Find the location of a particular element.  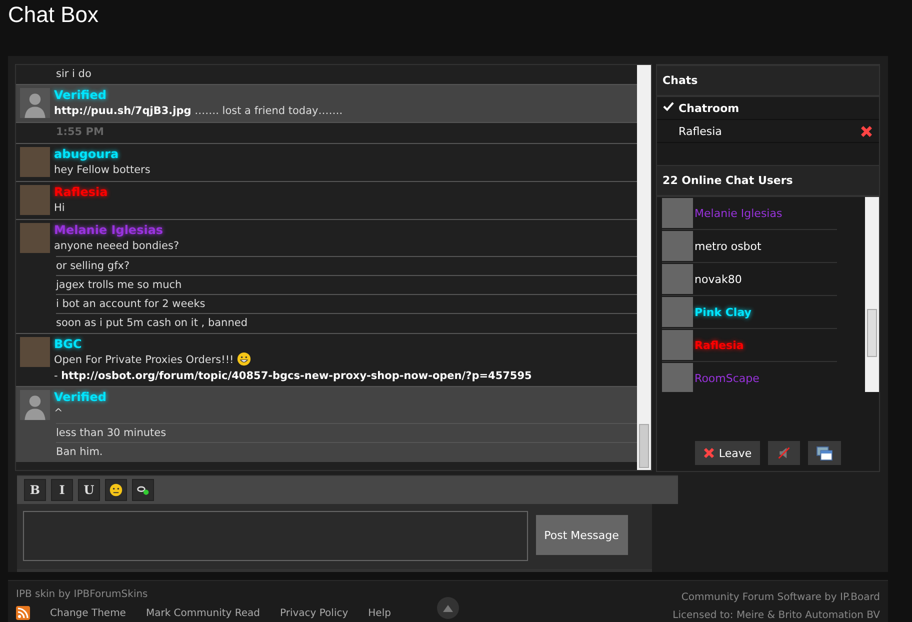

footer-link: Mark Community Read is located at coordinates (203, 613).